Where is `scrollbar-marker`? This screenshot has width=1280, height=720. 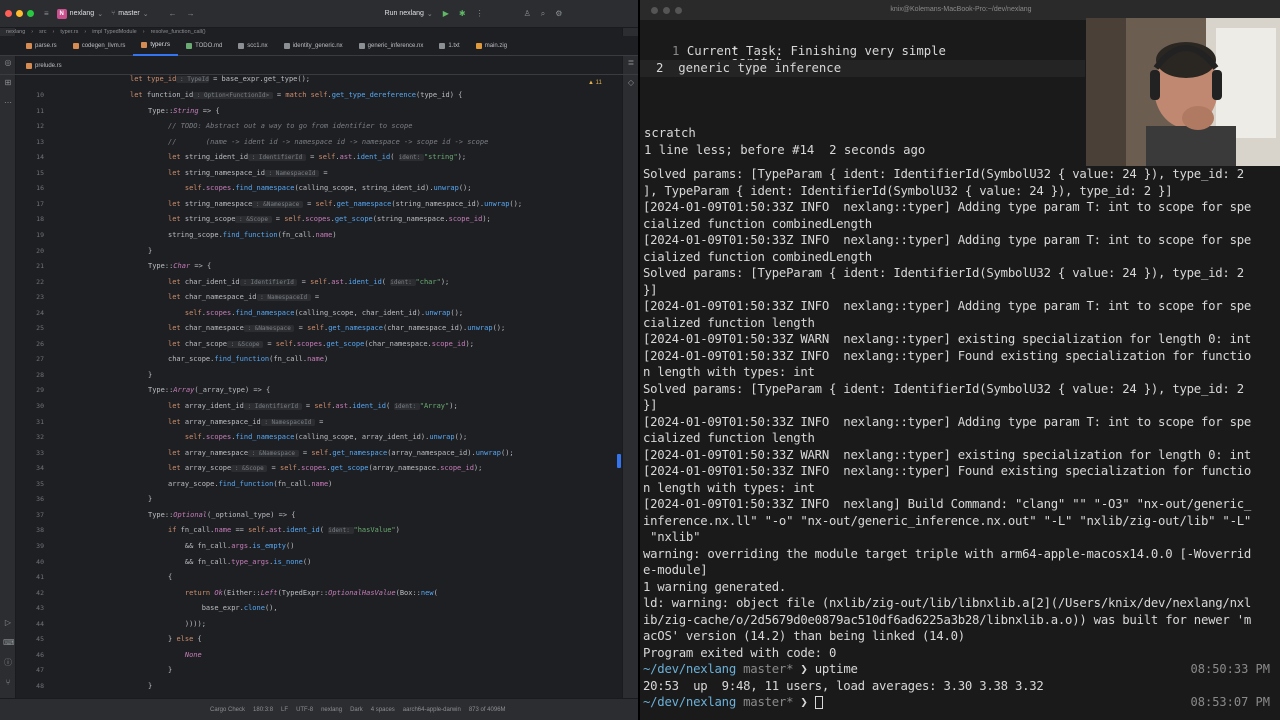
scrollbar-marker is located at coordinates (619, 461).